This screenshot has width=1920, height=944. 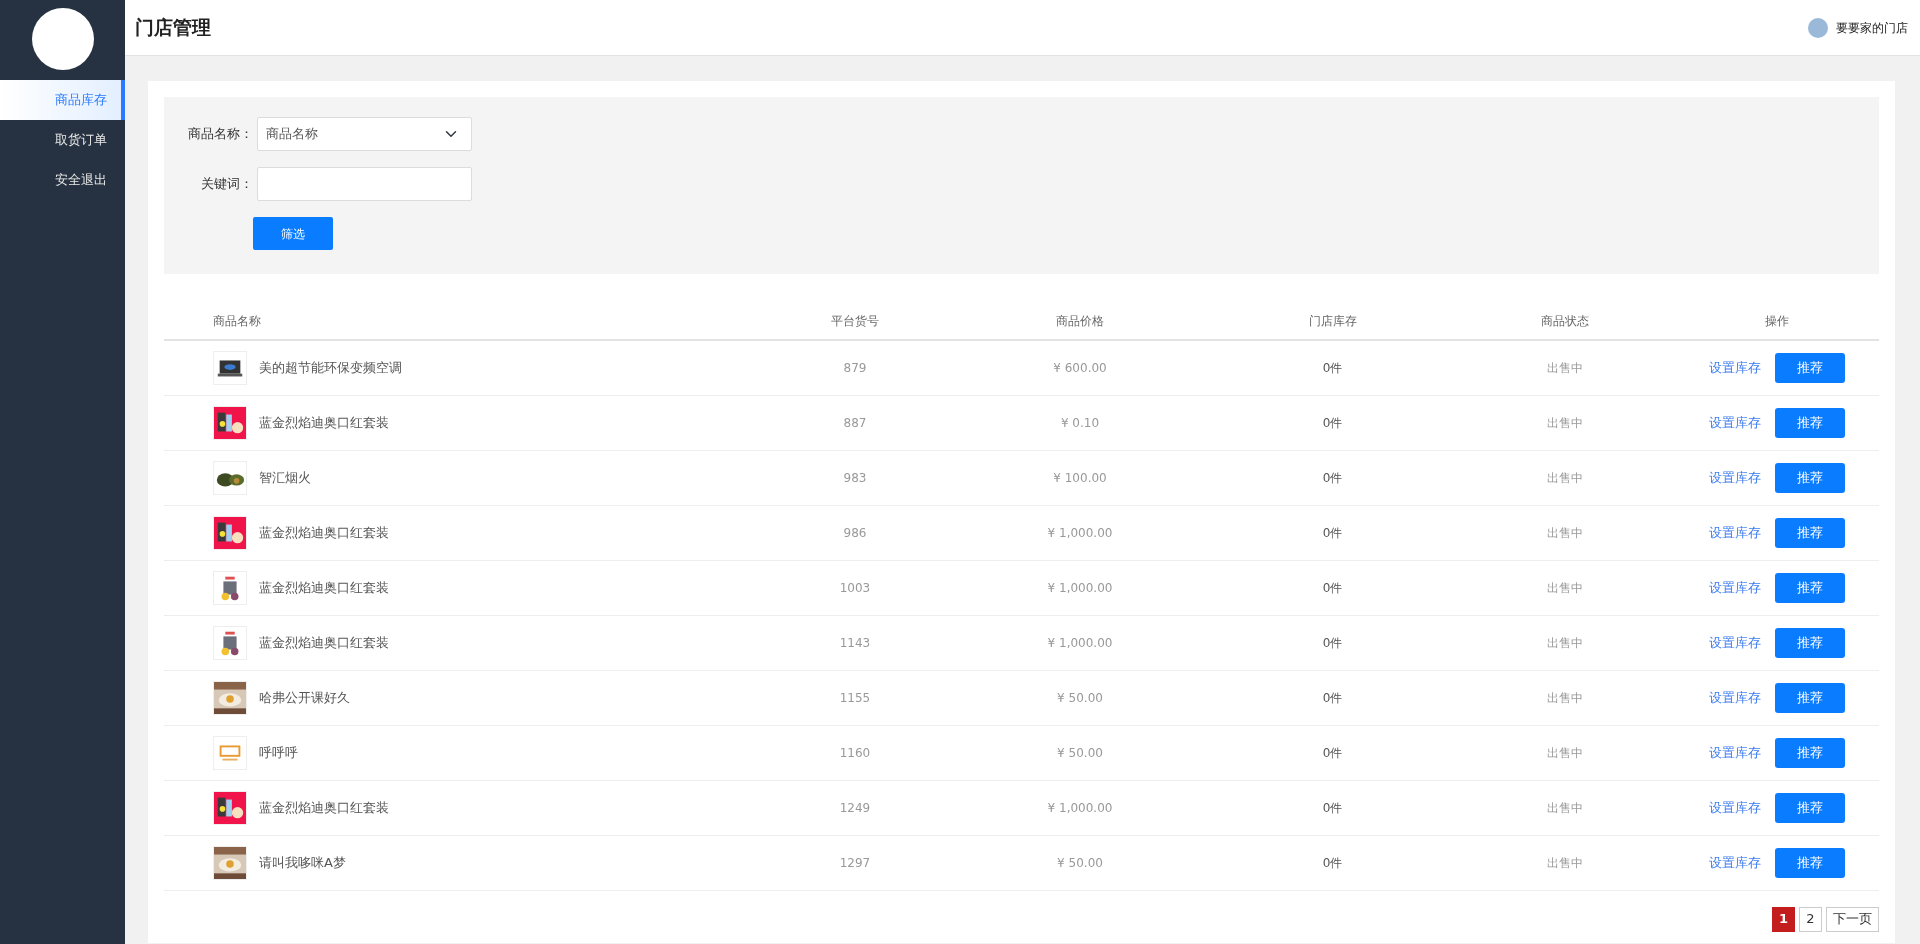 I want to click on sidebar-item: 商品库存, so click(x=62, y=100).